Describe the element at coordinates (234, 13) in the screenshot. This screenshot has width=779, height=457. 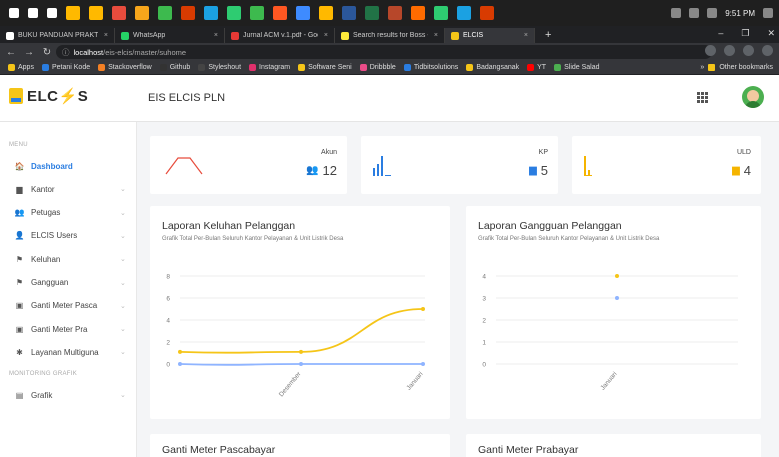
I see `app6-icon` at that location.